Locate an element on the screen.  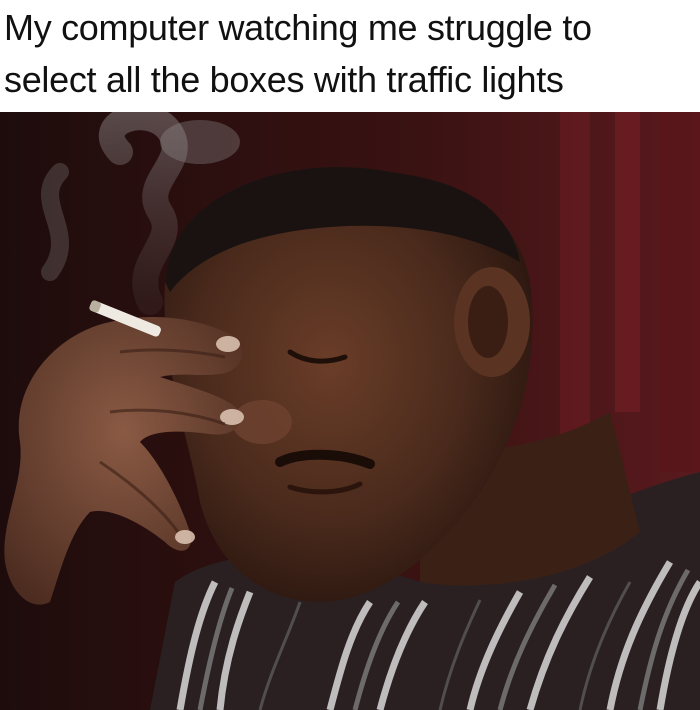
caption-line-2: select all the boxes with traffic lights is located at coordinates (284, 79).